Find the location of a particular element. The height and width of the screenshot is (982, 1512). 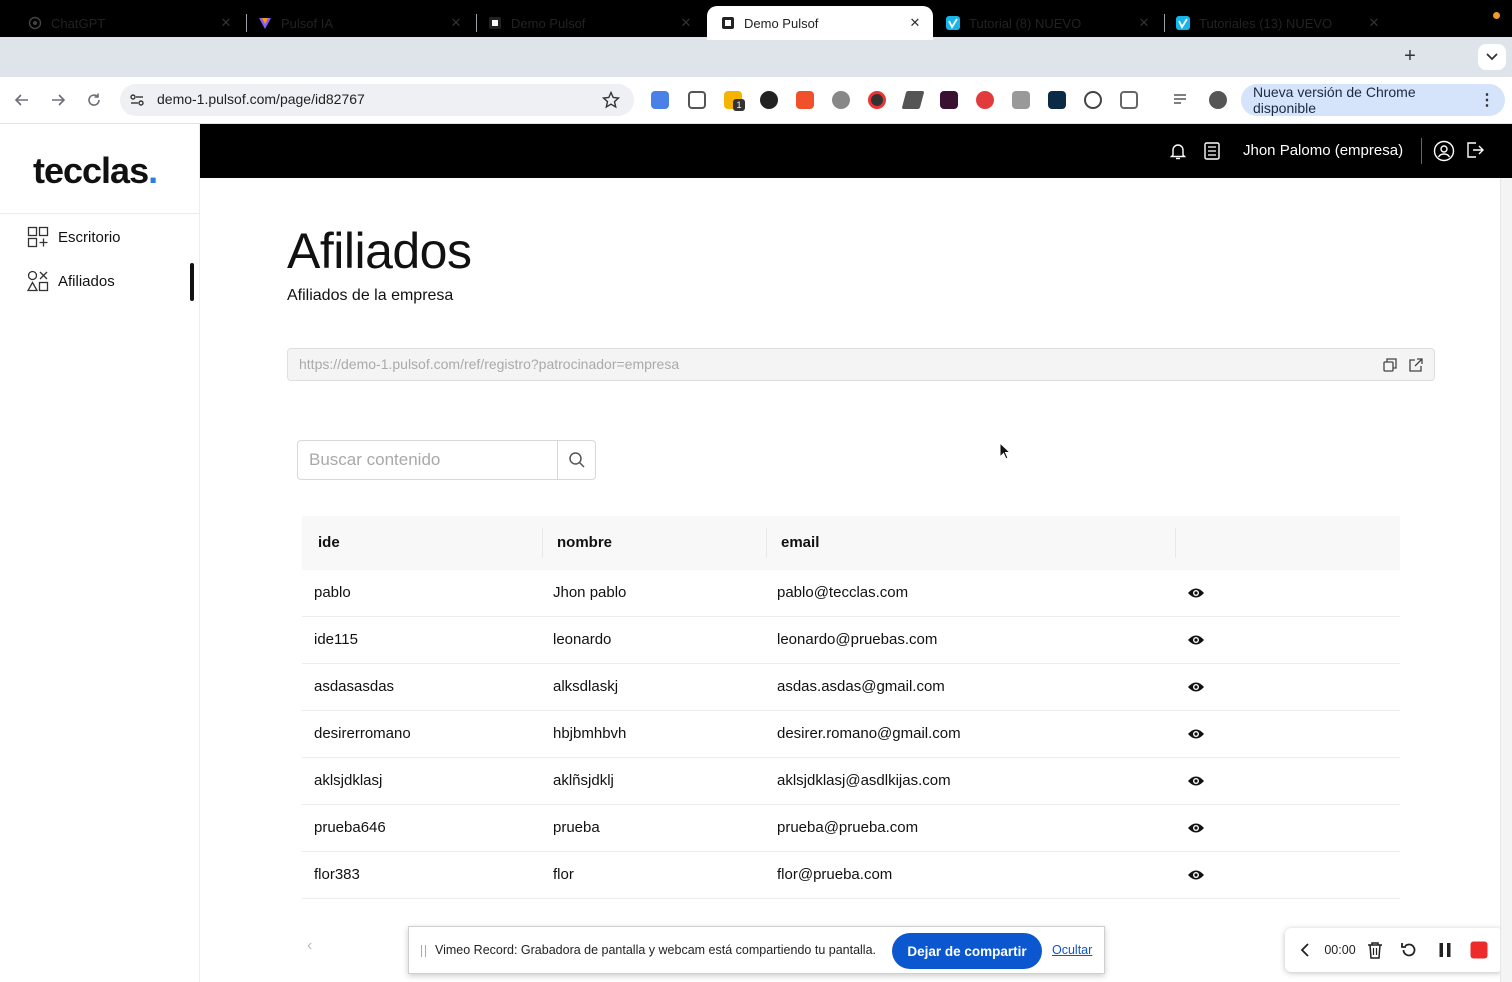

pagination-prev-button: ‹ is located at coordinates (309, 946).